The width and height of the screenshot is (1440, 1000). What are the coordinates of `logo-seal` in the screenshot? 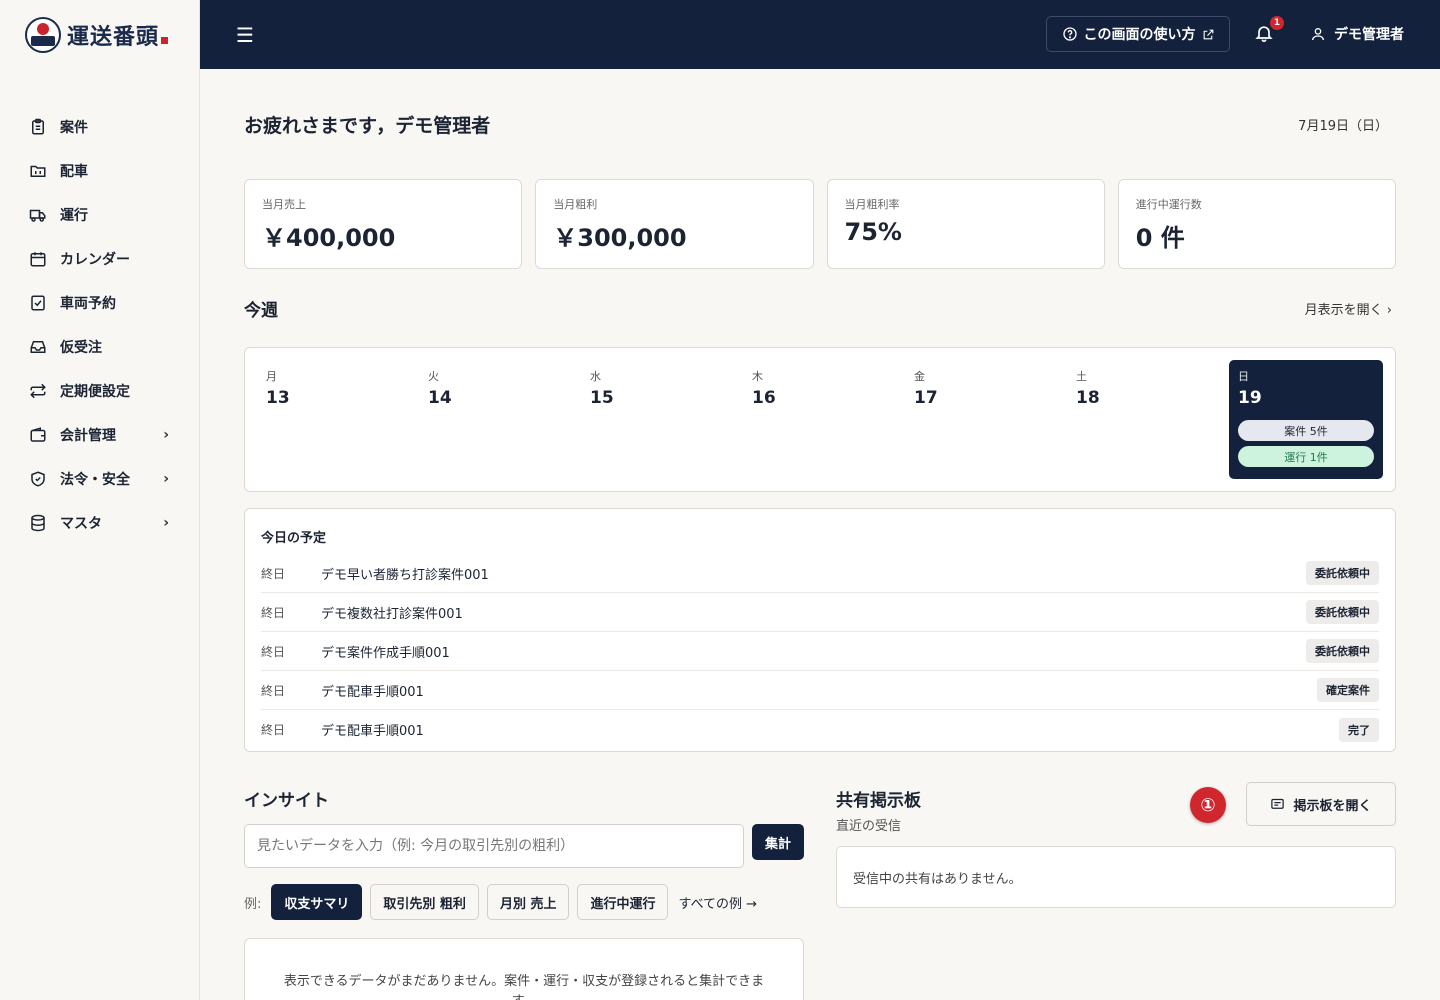 It's located at (165, 40).